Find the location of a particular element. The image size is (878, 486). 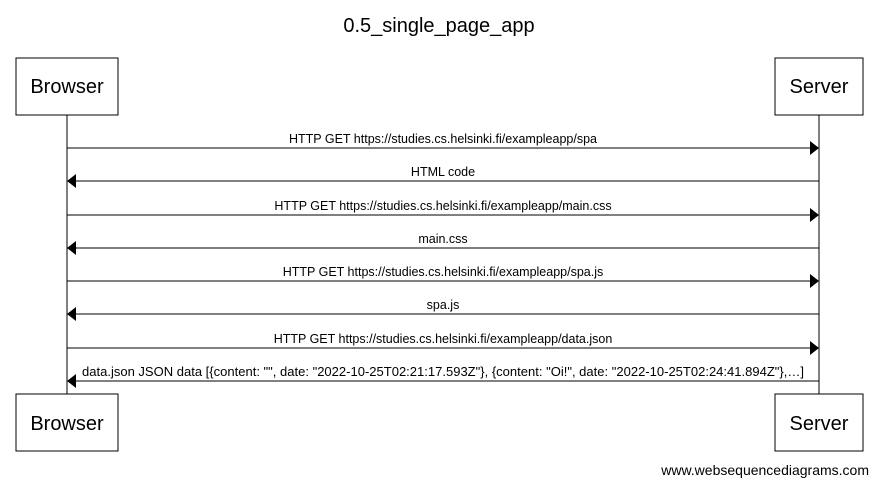

actor-browser-top: Browser is located at coordinates (67, 86).